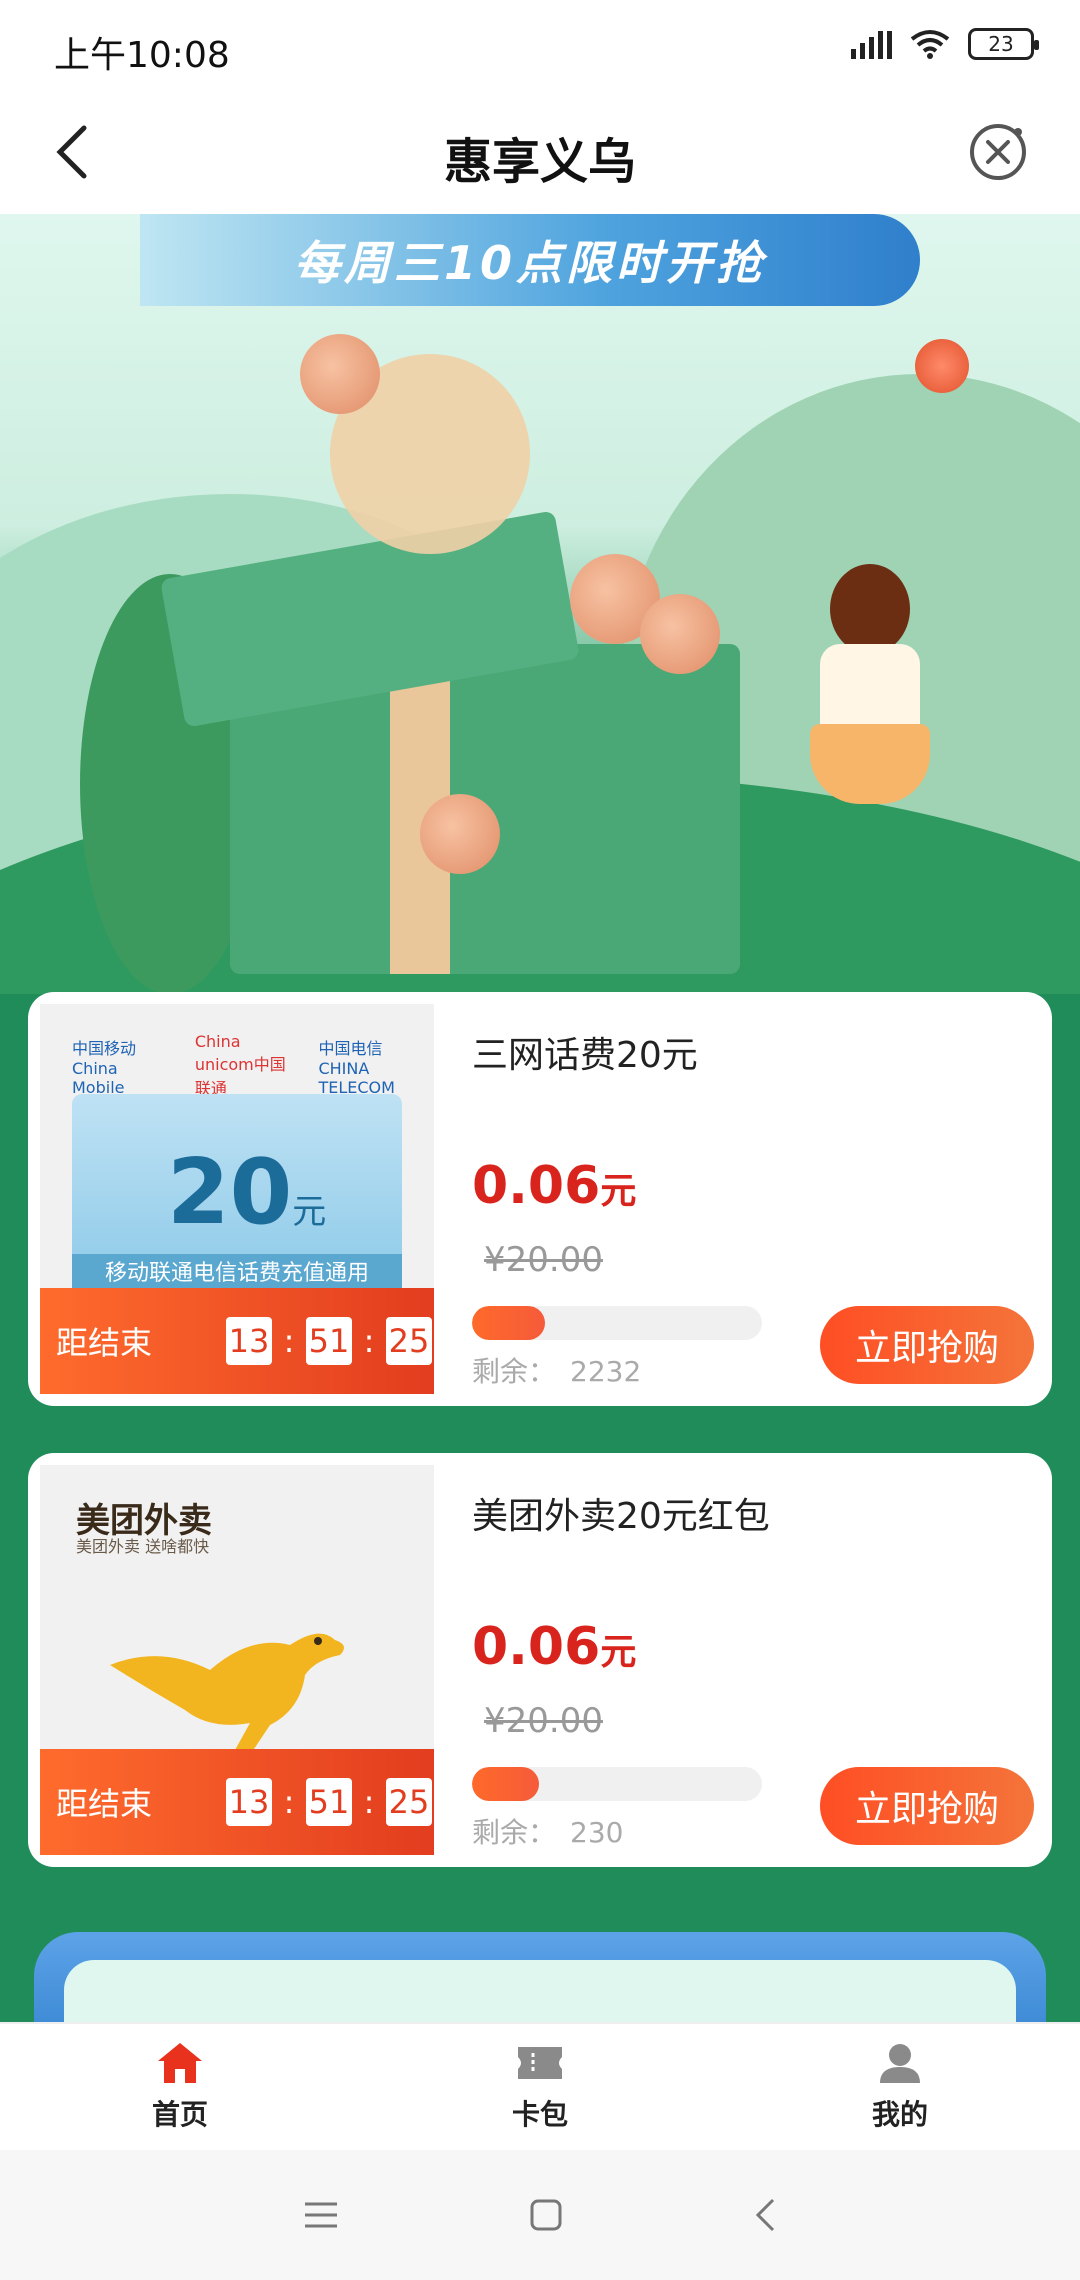 This screenshot has height=2280, width=1080. I want to click on status-icons: 23, so click(945, 44).